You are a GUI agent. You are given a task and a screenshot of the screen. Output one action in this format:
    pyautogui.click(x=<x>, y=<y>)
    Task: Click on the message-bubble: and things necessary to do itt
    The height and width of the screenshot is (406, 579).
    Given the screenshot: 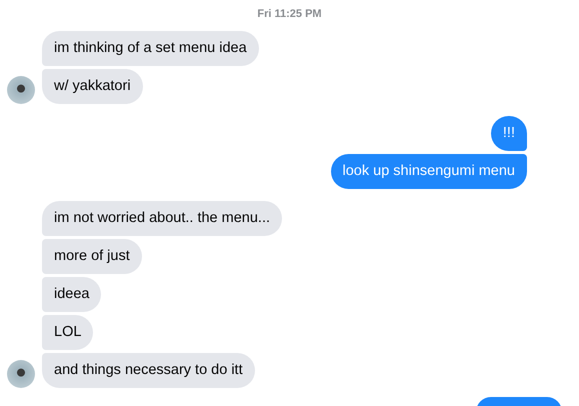 What is the action you would take?
    pyautogui.click(x=148, y=370)
    